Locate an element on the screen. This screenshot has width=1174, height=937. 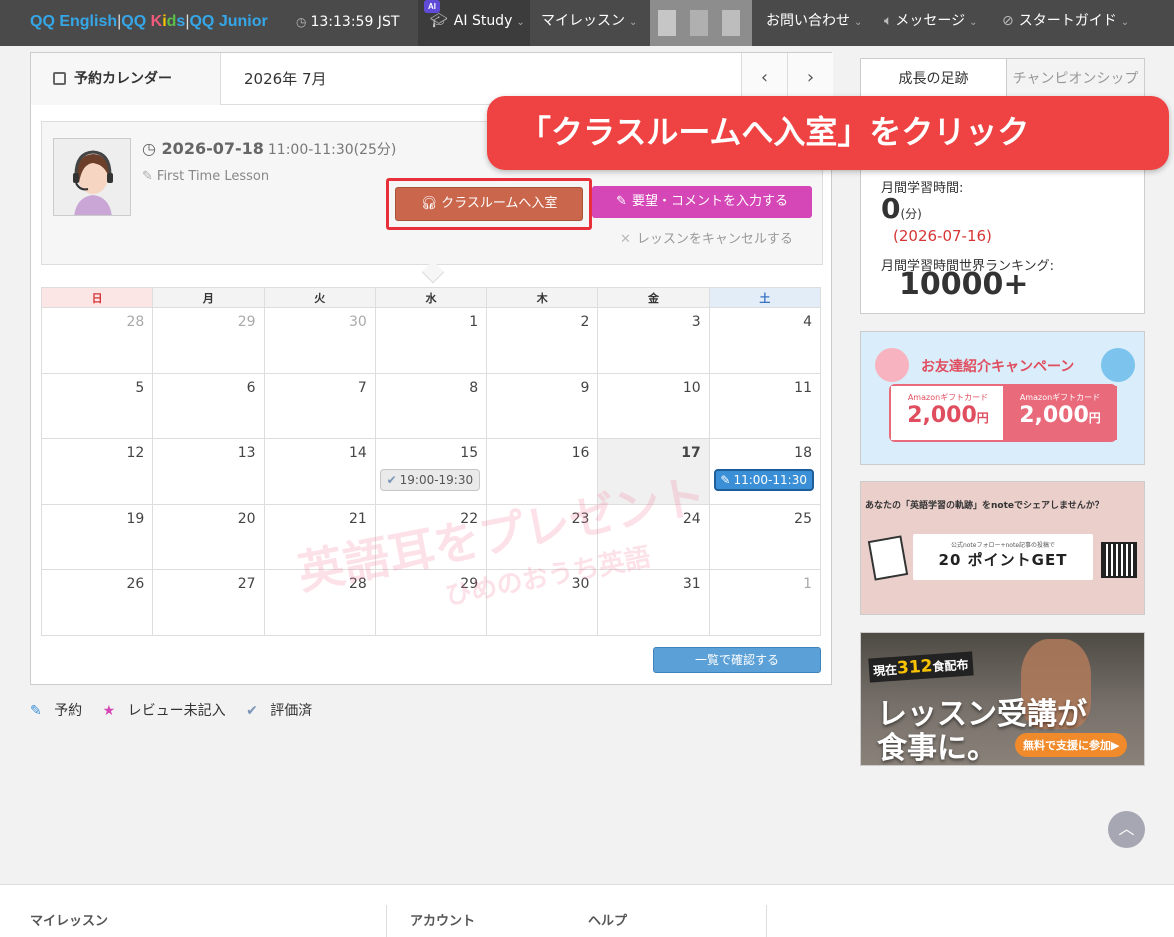
calendar-day-cell: 16 is located at coordinates (542, 471).